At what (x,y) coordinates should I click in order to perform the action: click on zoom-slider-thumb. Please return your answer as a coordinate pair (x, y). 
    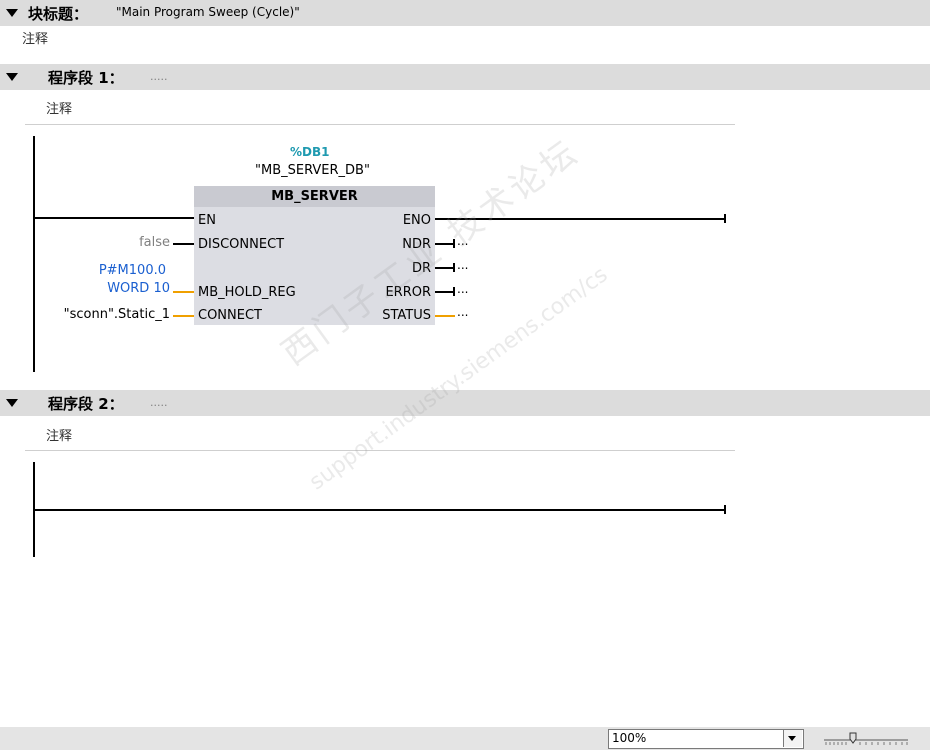
    Looking at the image, I should click on (853, 738).